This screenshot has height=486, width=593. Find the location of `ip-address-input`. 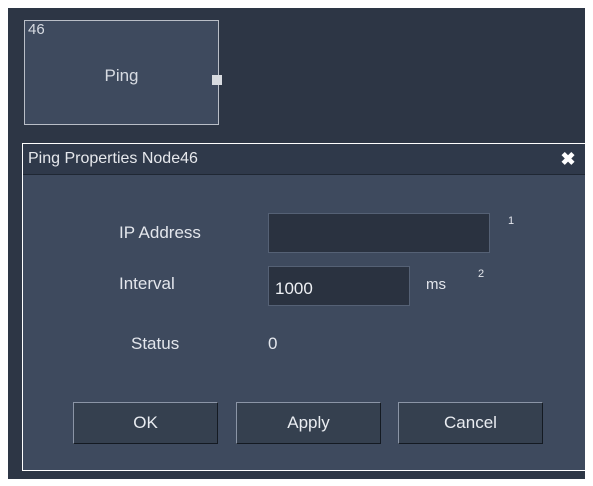

ip-address-input is located at coordinates (379, 233).